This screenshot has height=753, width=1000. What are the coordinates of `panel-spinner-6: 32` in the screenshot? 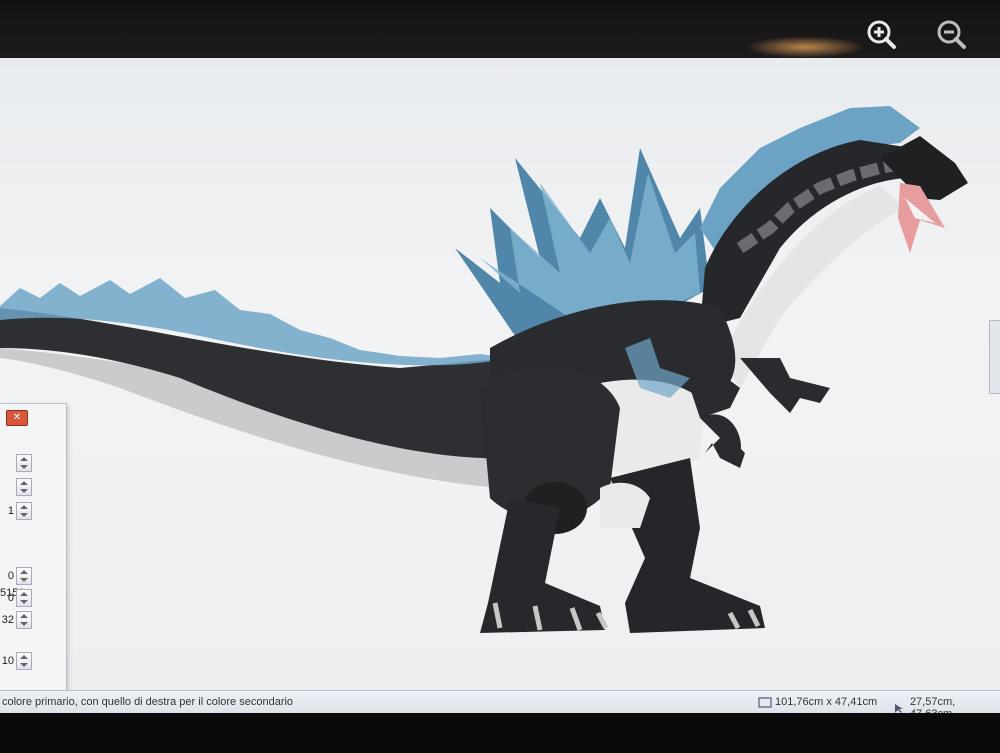 It's located at (16, 620).